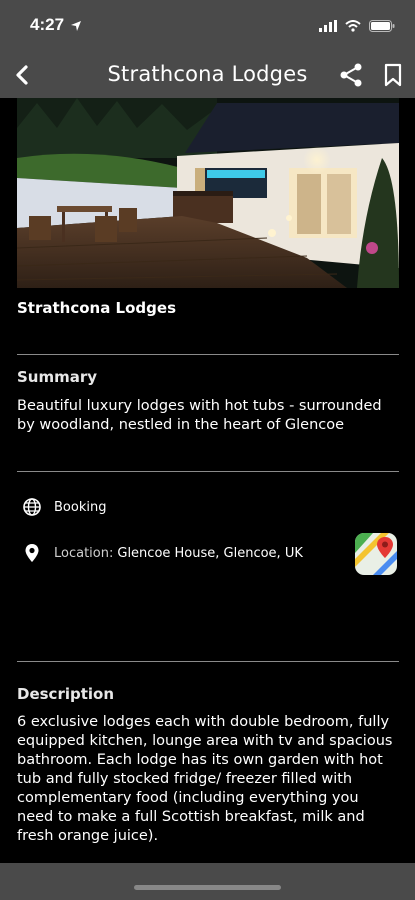 The height and width of the screenshot is (900, 415). What do you see at coordinates (328, 26) in the screenshot?
I see `signal-icon` at bounding box center [328, 26].